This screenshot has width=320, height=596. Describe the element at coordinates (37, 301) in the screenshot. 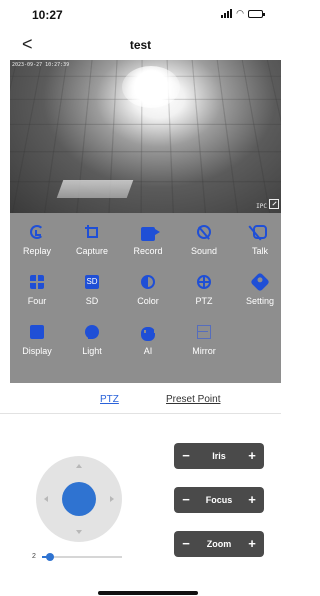

I see `four-label: Four` at that location.